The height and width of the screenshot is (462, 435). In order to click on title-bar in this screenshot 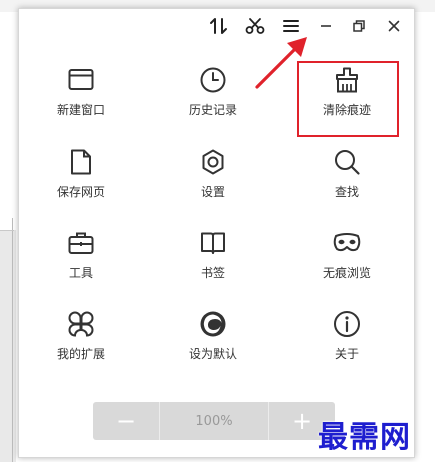, I will do `click(216, 27)`.